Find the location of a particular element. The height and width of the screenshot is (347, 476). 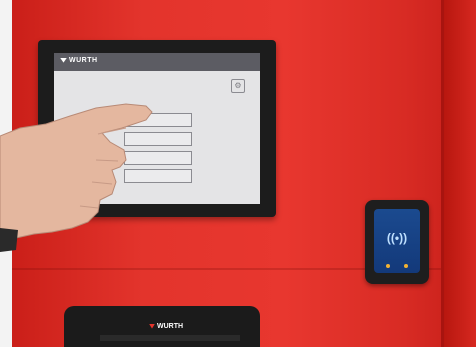

pointing-hand is located at coordinates (76, 177).